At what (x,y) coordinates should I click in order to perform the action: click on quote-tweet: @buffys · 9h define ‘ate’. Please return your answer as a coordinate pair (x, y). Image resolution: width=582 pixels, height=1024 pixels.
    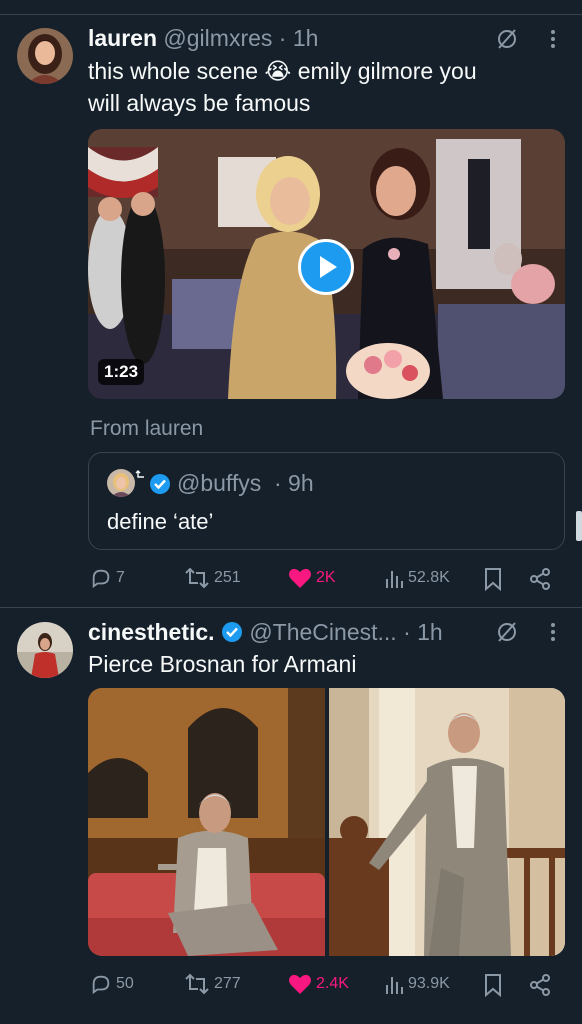
    Looking at the image, I should click on (326, 501).